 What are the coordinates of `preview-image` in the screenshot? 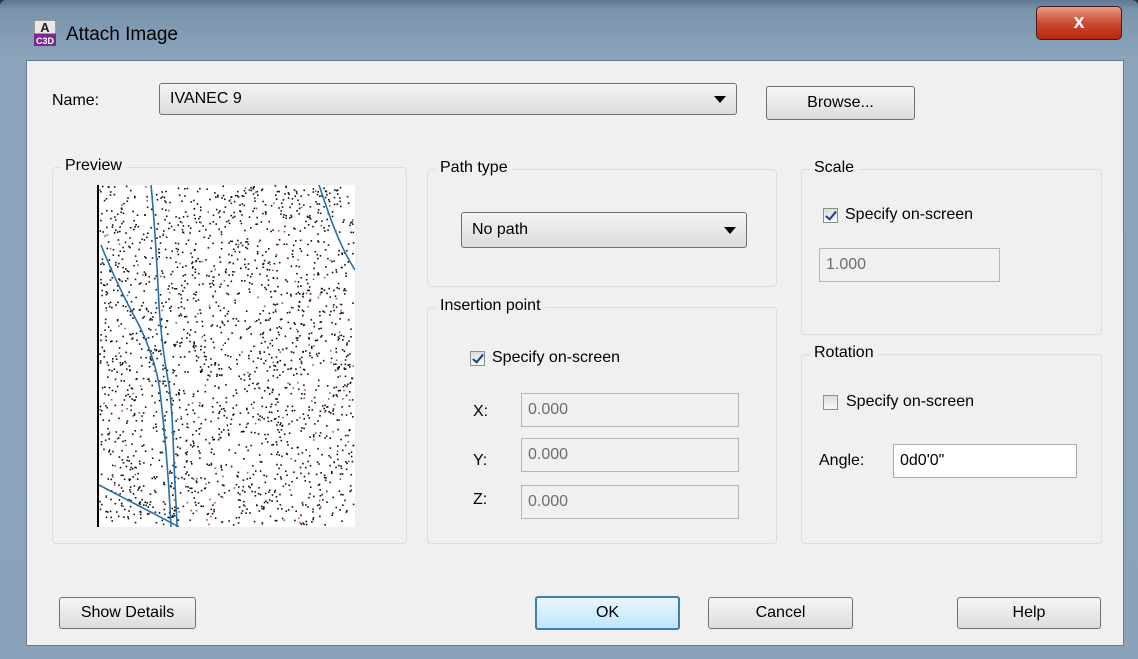 It's located at (226, 356).